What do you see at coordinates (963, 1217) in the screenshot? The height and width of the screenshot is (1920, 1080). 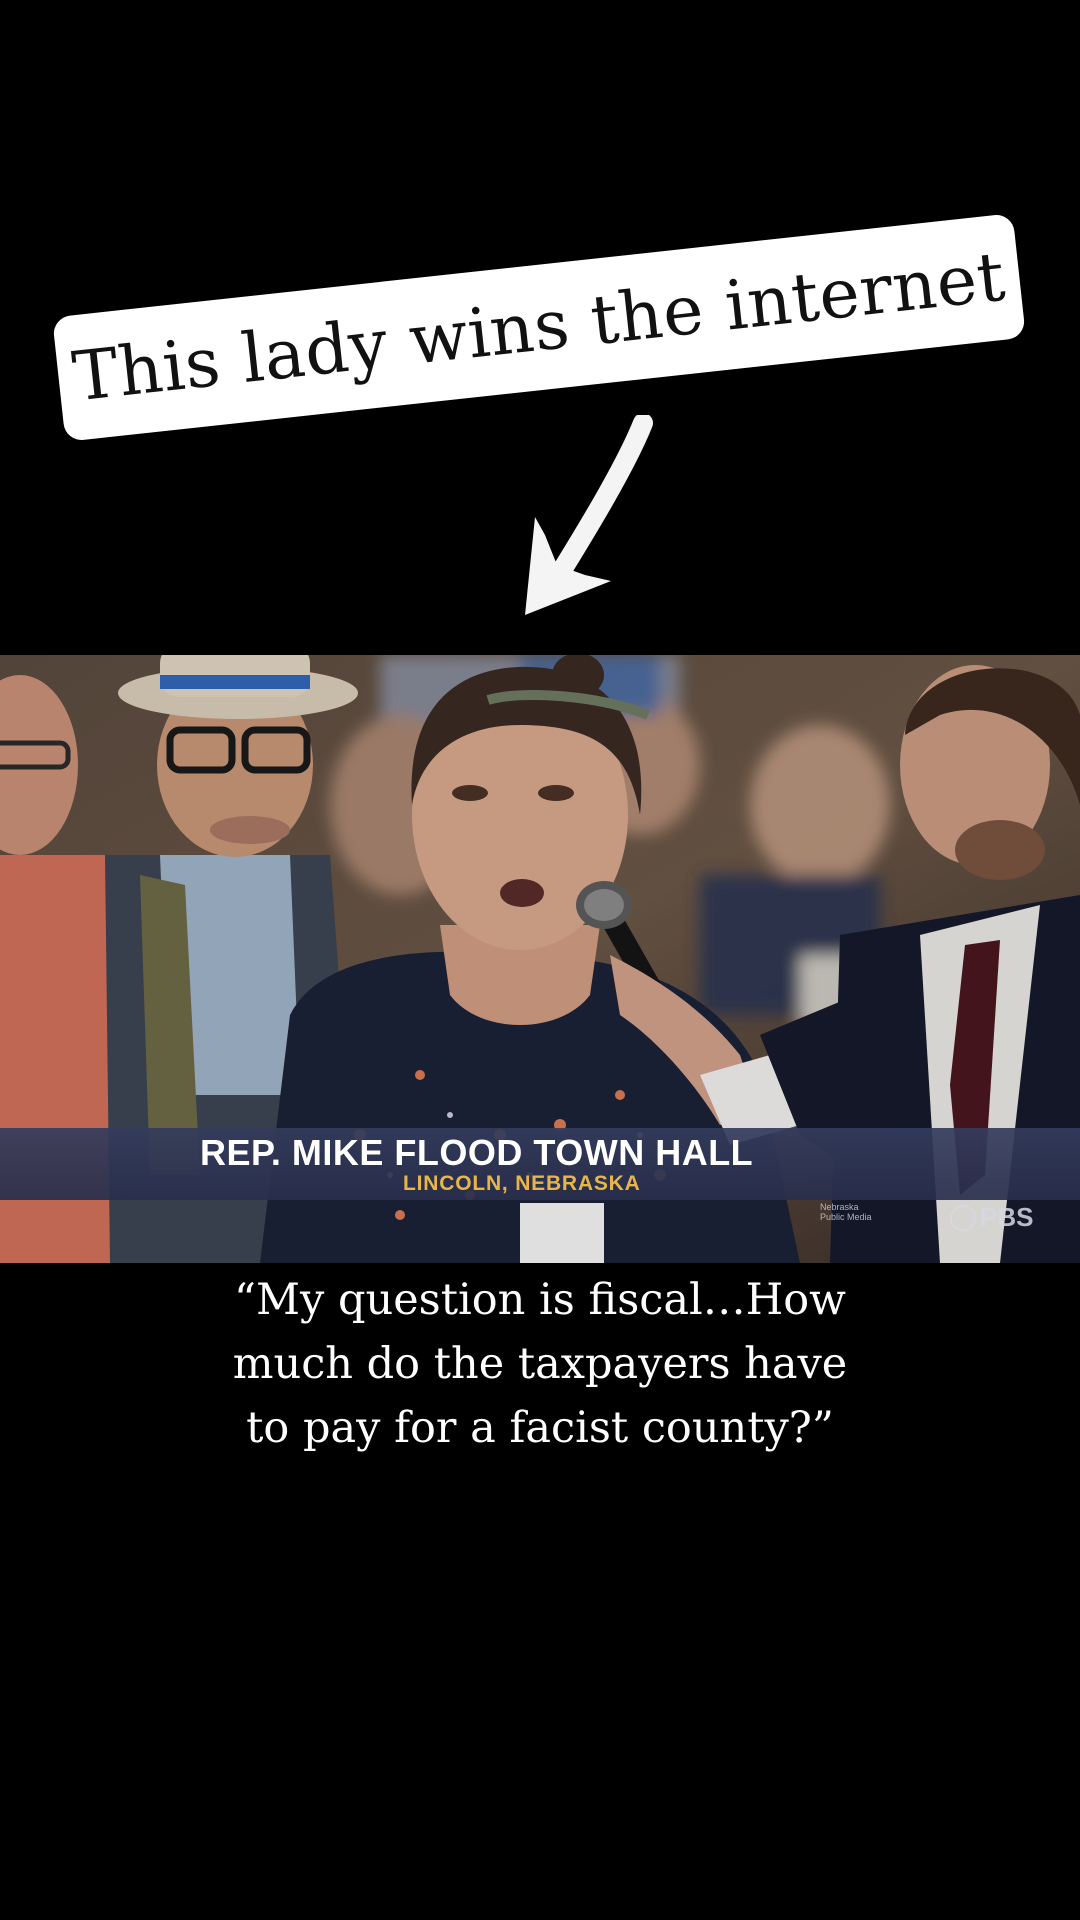 I see `pbs-logo-icon` at bounding box center [963, 1217].